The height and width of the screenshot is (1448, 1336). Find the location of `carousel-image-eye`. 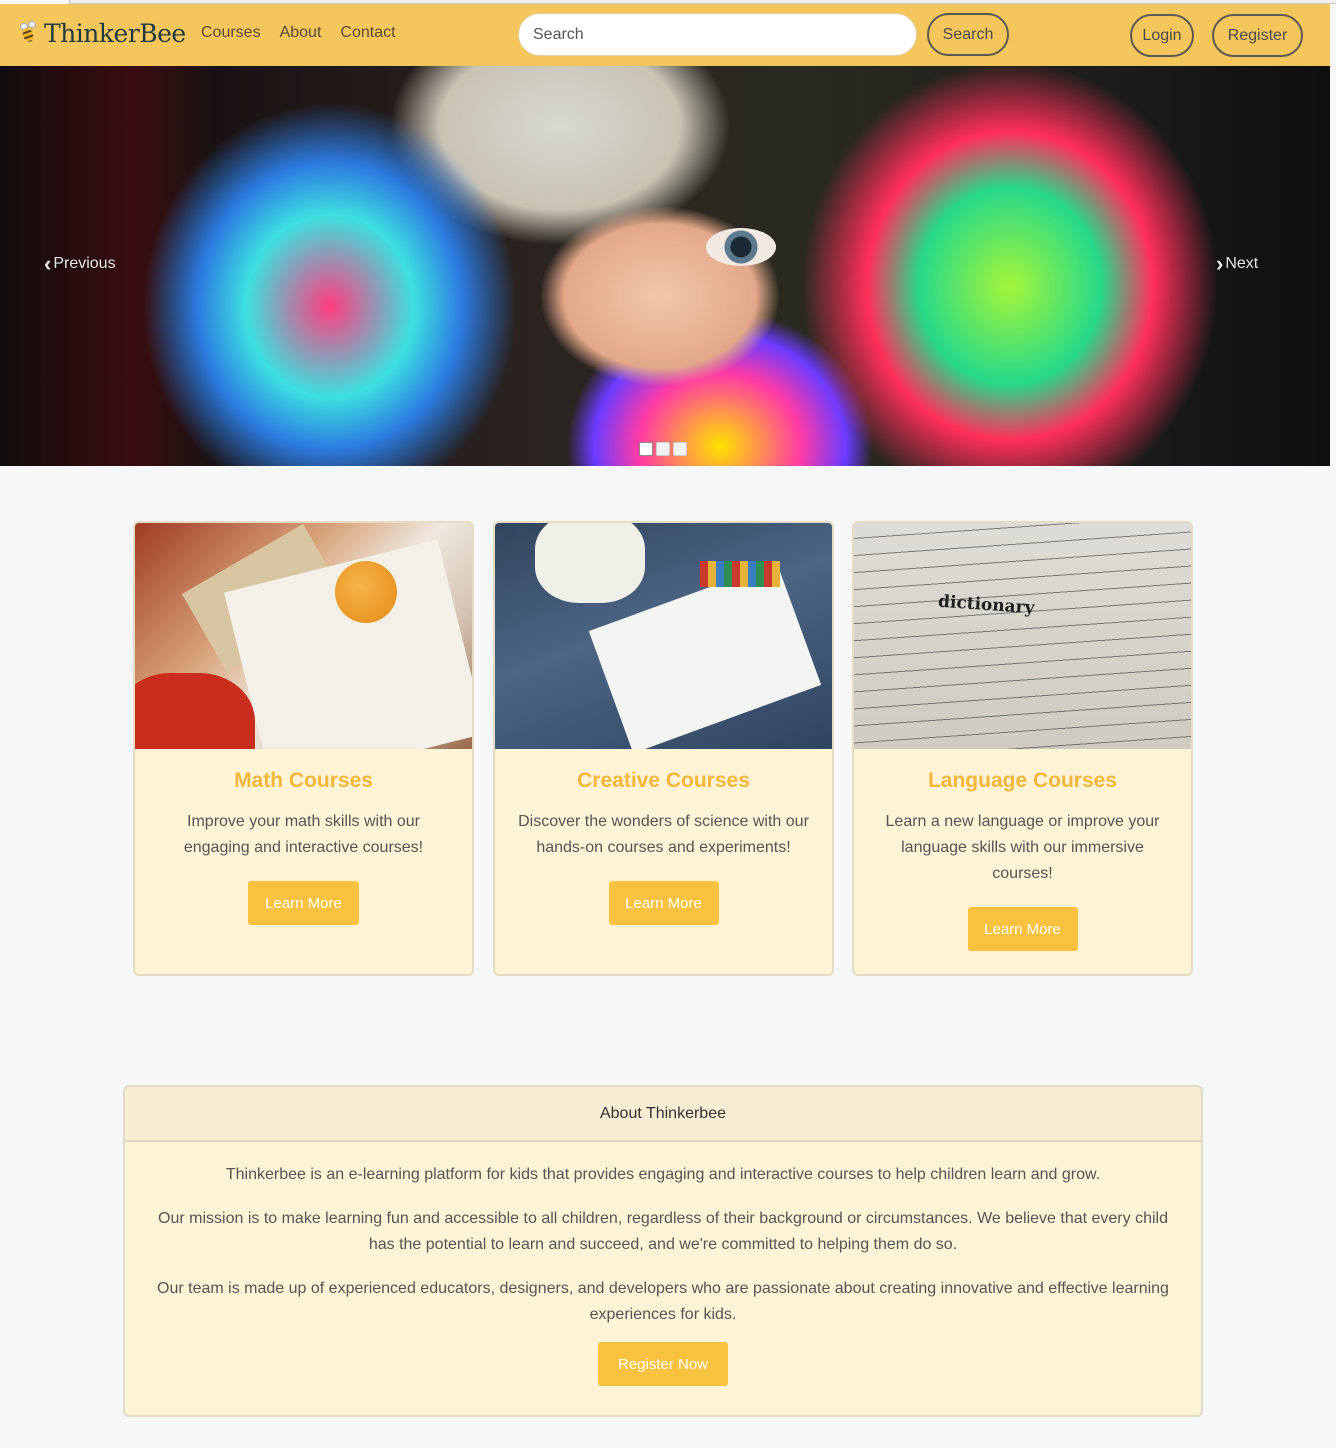

carousel-image-eye is located at coordinates (741, 247).